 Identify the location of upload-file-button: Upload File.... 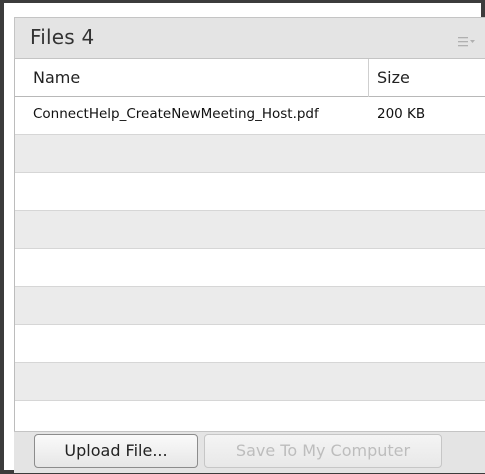
(116, 451).